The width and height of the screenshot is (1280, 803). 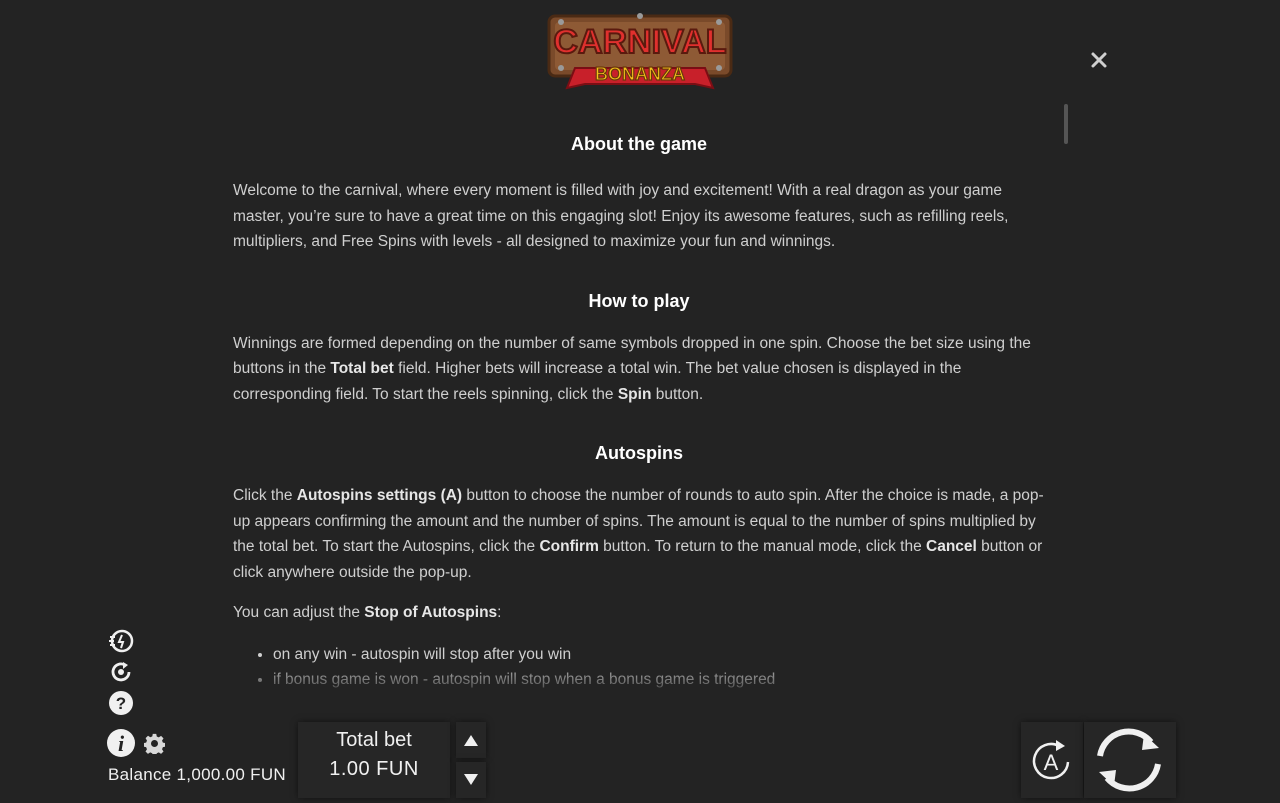 I want to click on scrollbar-thumb, so click(x=1066, y=124).